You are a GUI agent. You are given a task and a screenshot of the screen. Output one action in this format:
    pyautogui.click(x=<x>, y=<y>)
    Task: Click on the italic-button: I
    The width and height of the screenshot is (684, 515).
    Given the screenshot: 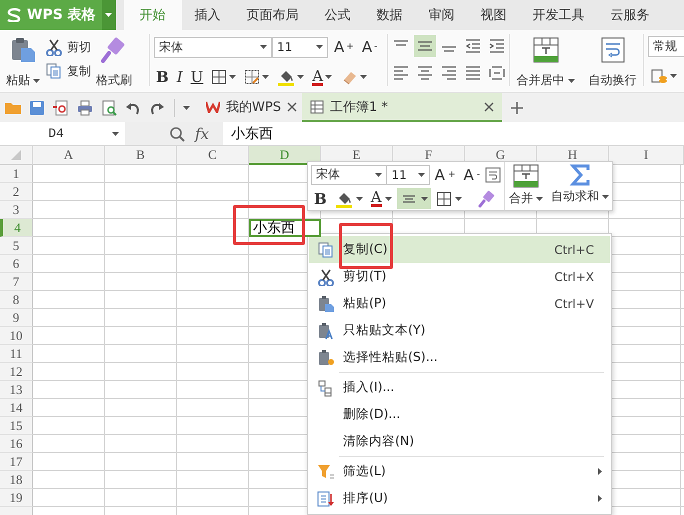 What is the action you would take?
    pyautogui.click(x=179, y=77)
    